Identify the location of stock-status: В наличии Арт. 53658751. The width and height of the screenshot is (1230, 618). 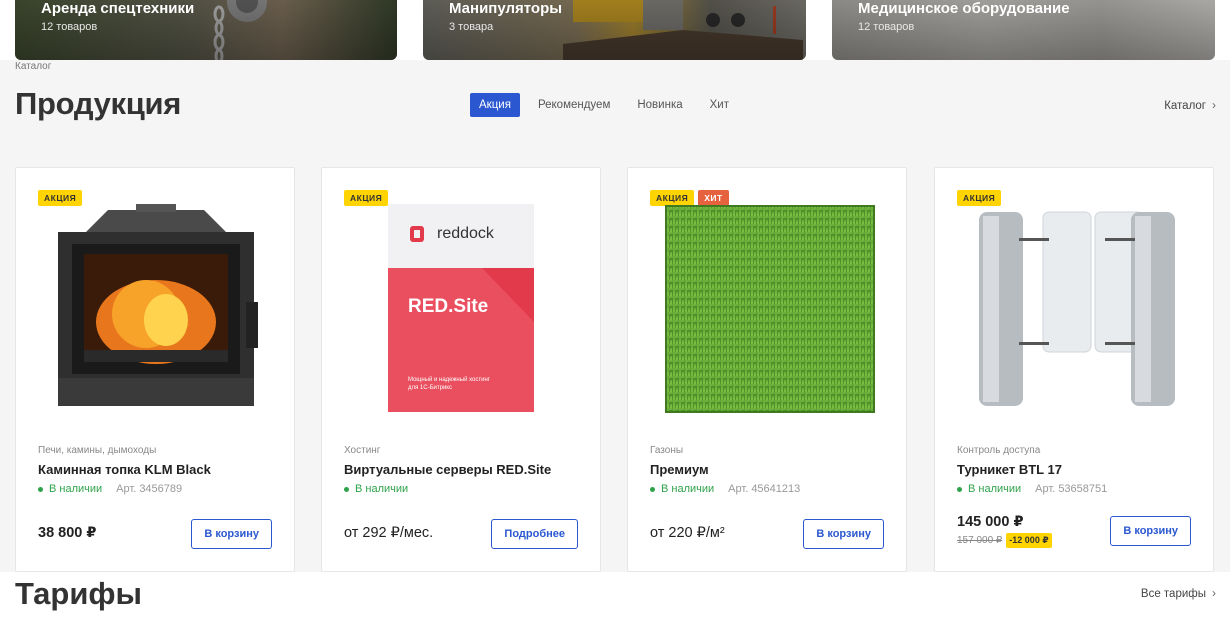
(1032, 489).